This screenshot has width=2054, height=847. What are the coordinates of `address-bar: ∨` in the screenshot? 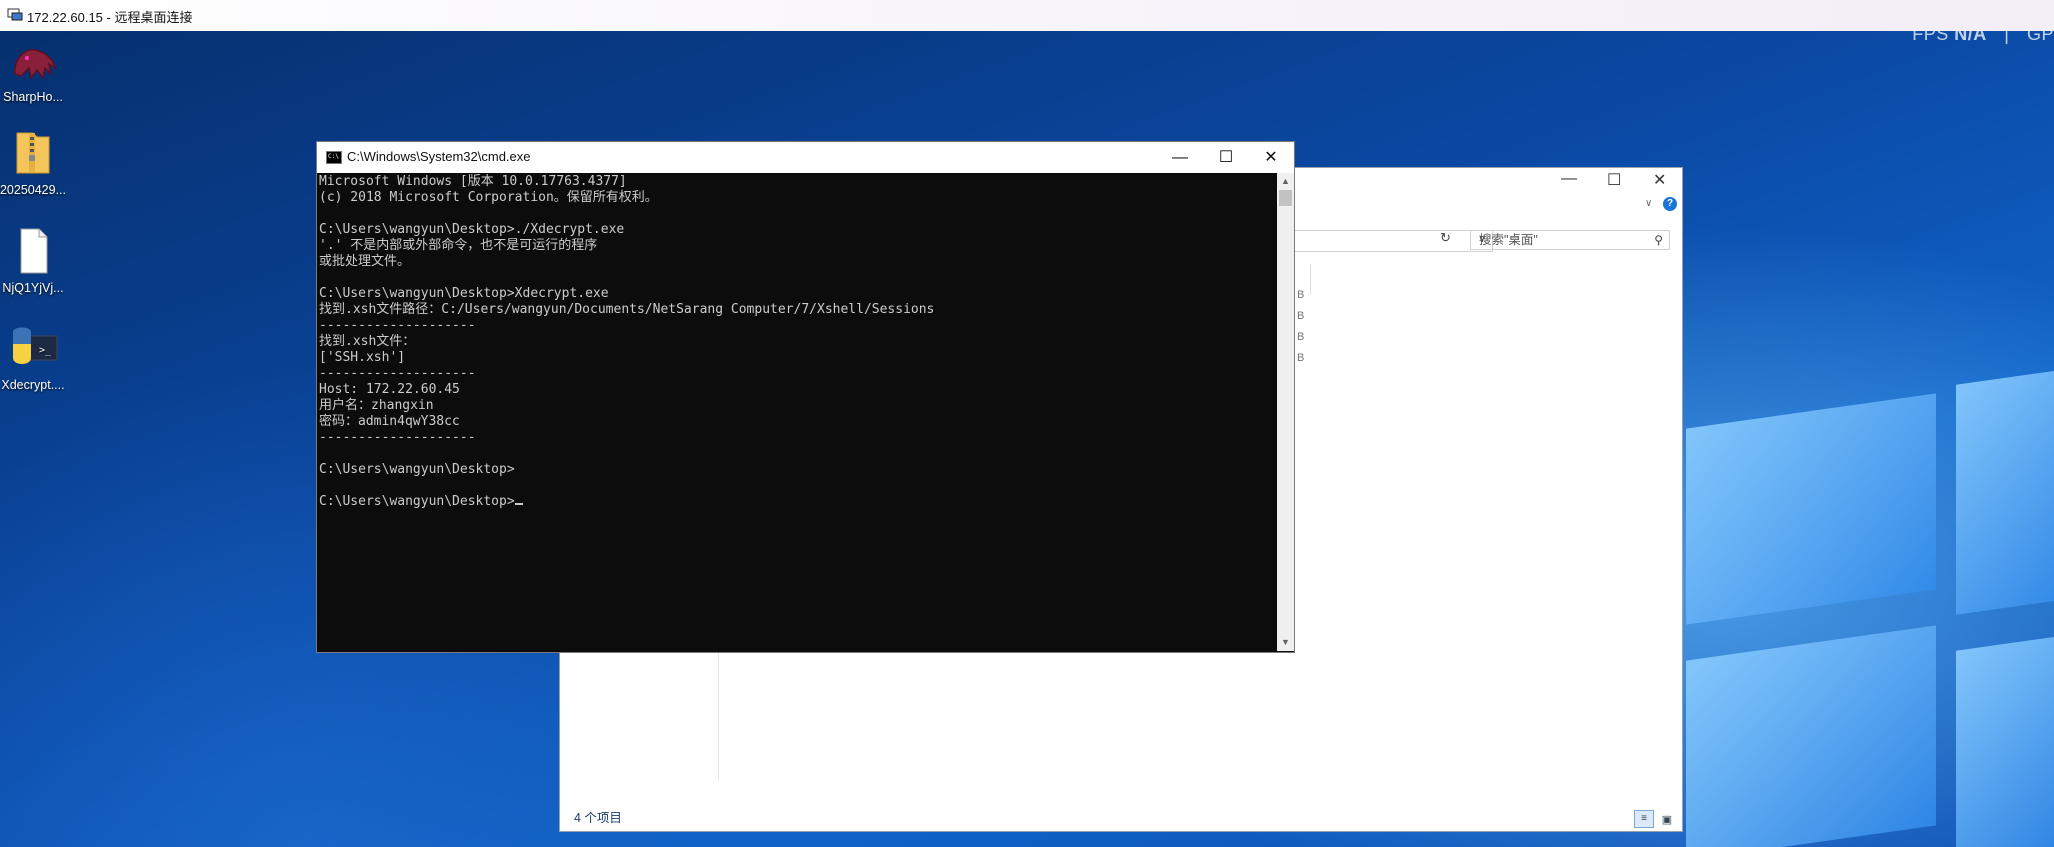 It's located at (1390, 241).